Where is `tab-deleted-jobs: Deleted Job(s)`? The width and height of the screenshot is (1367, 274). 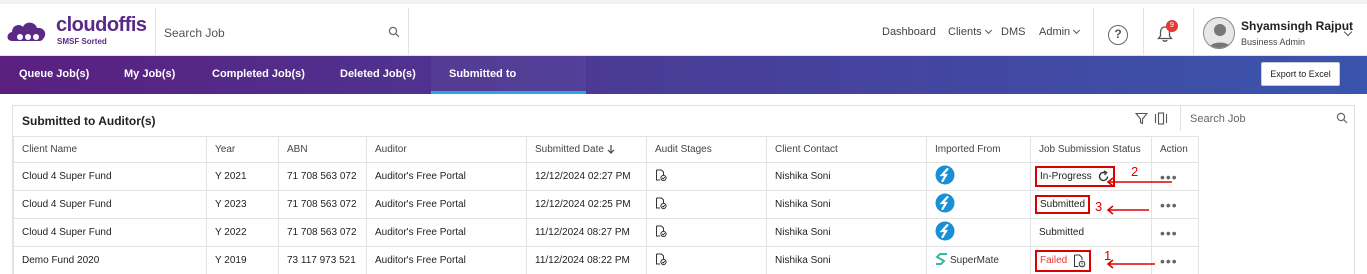 tab-deleted-jobs: Deleted Job(s) is located at coordinates (378, 75).